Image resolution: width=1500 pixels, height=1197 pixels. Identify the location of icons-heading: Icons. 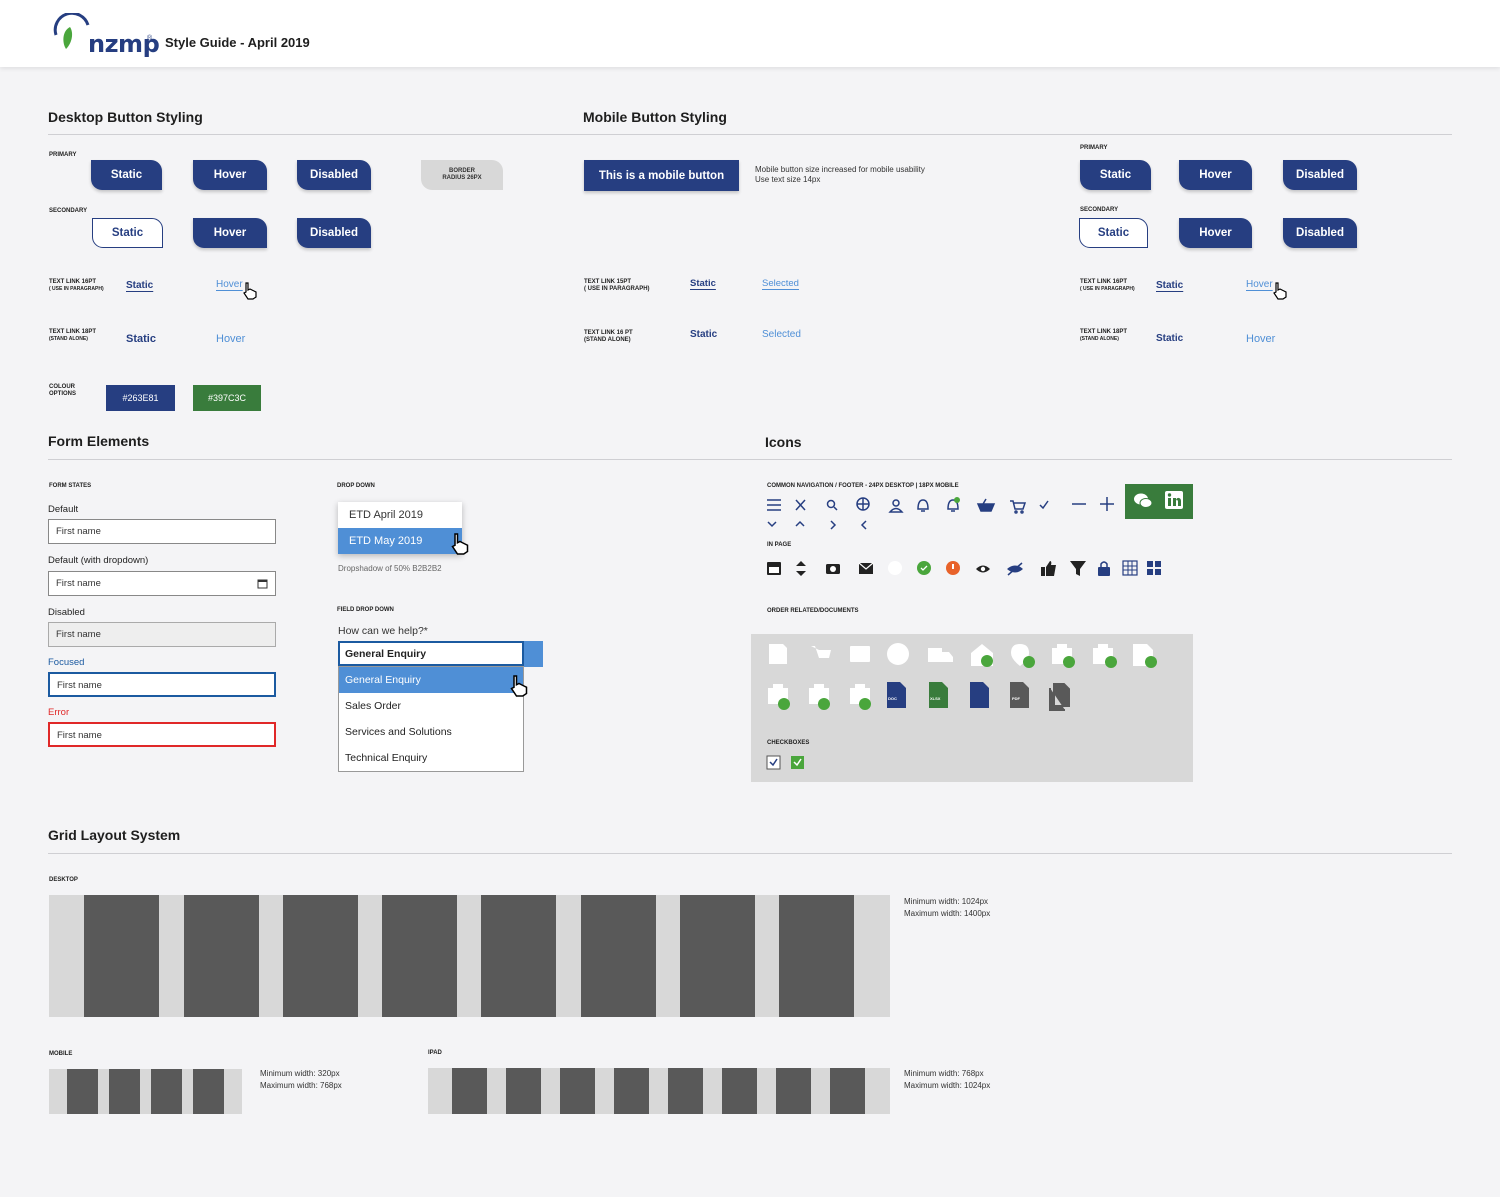
(783, 442).